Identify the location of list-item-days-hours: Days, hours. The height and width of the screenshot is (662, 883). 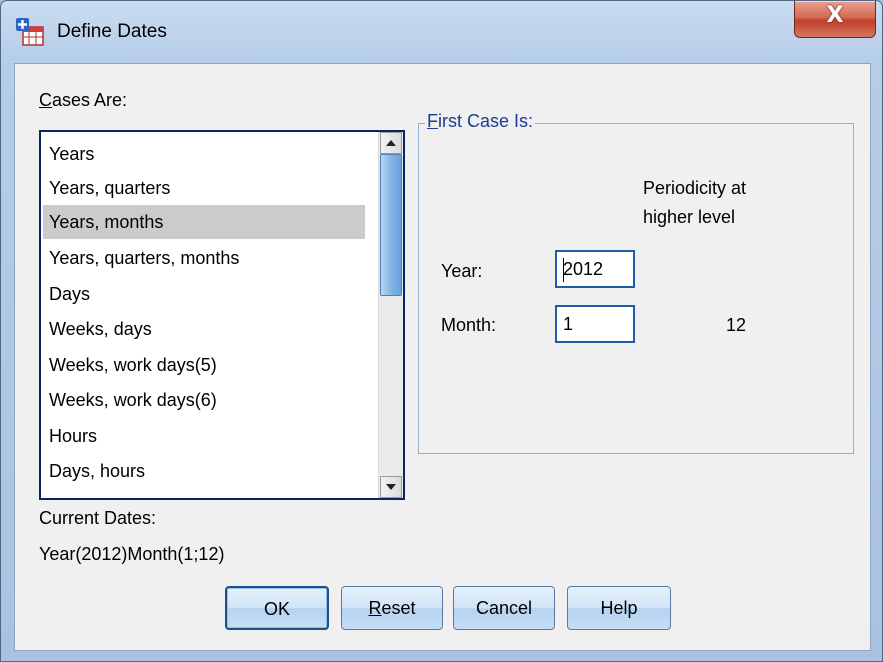
(204, 471).